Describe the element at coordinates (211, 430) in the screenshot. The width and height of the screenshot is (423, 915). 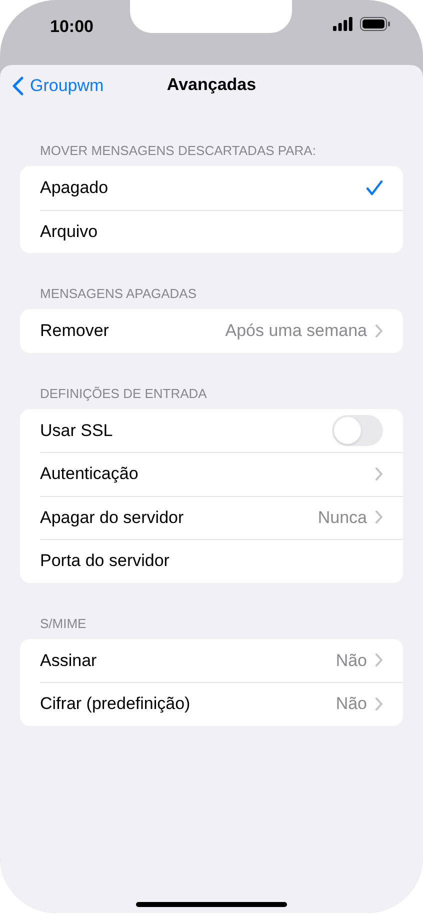
I see `settings-row: Usar SSL` at that location.